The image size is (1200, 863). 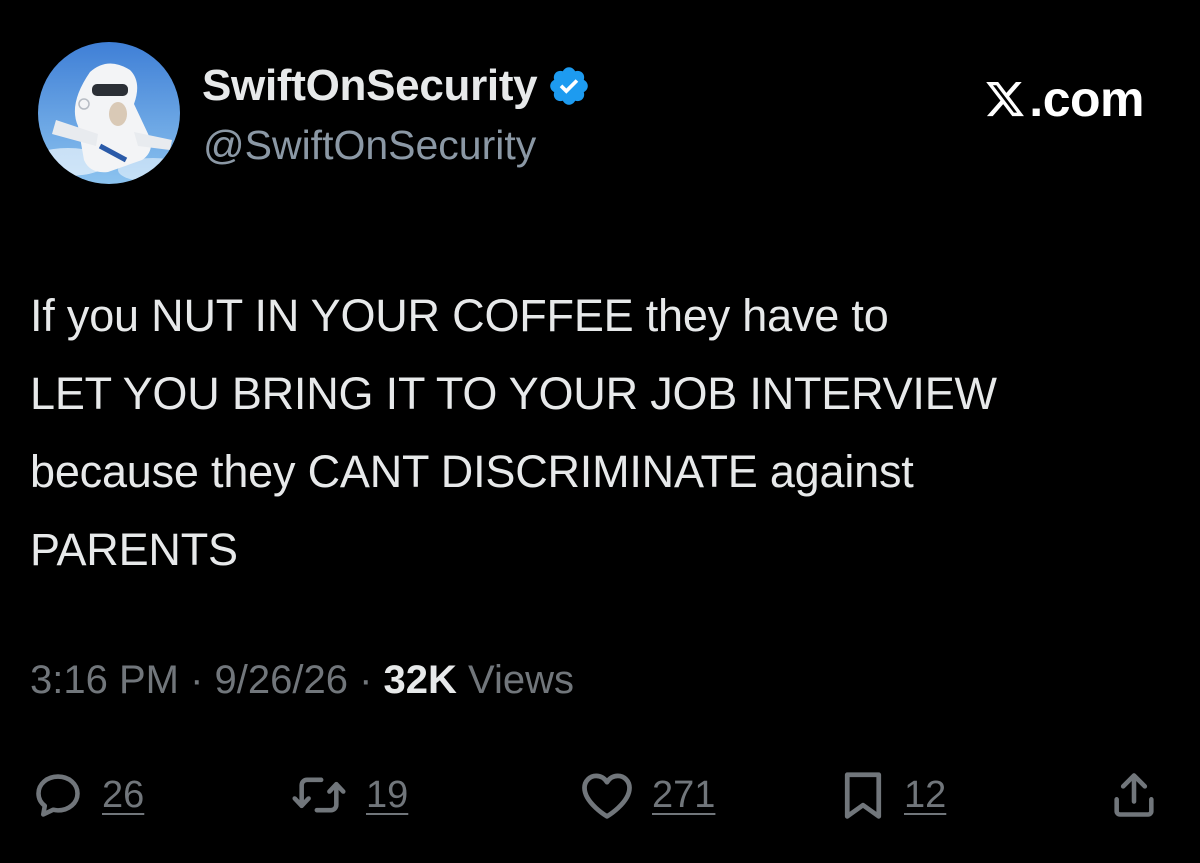 What do you see at coordinates (683, 795) in the screenshot?
I see `like-count: 271` at bounding box center [683, 795].